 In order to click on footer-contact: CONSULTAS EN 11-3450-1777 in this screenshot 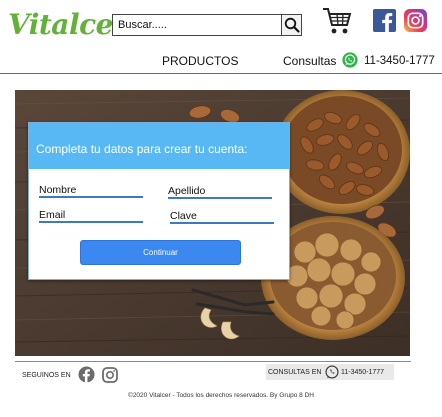, I will do `click(330, 372)`.